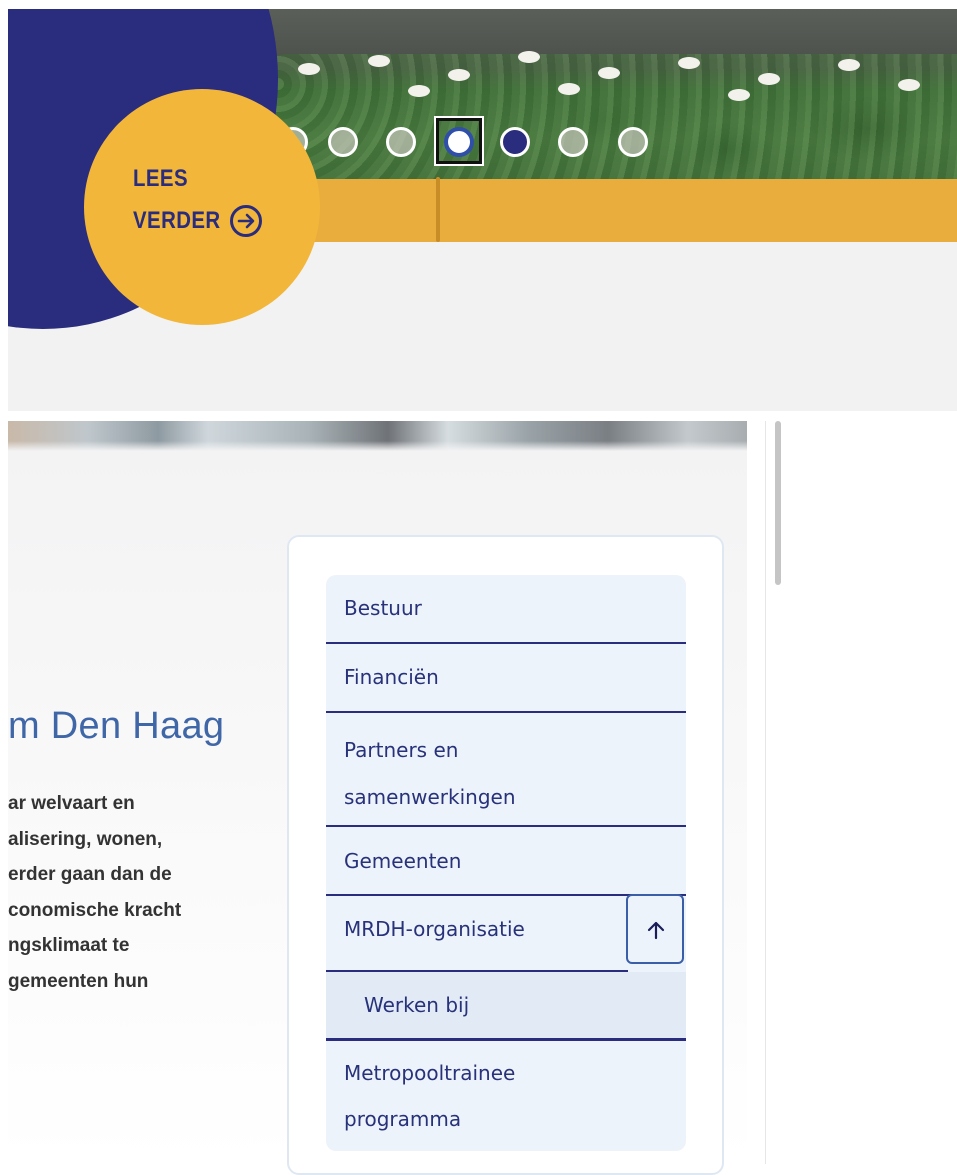 The image size is (957, 1175). What do you see at coordinates (459, 142) in the screenshot?
I see `carousel-dot-focused` at bounding box center [459, 142].